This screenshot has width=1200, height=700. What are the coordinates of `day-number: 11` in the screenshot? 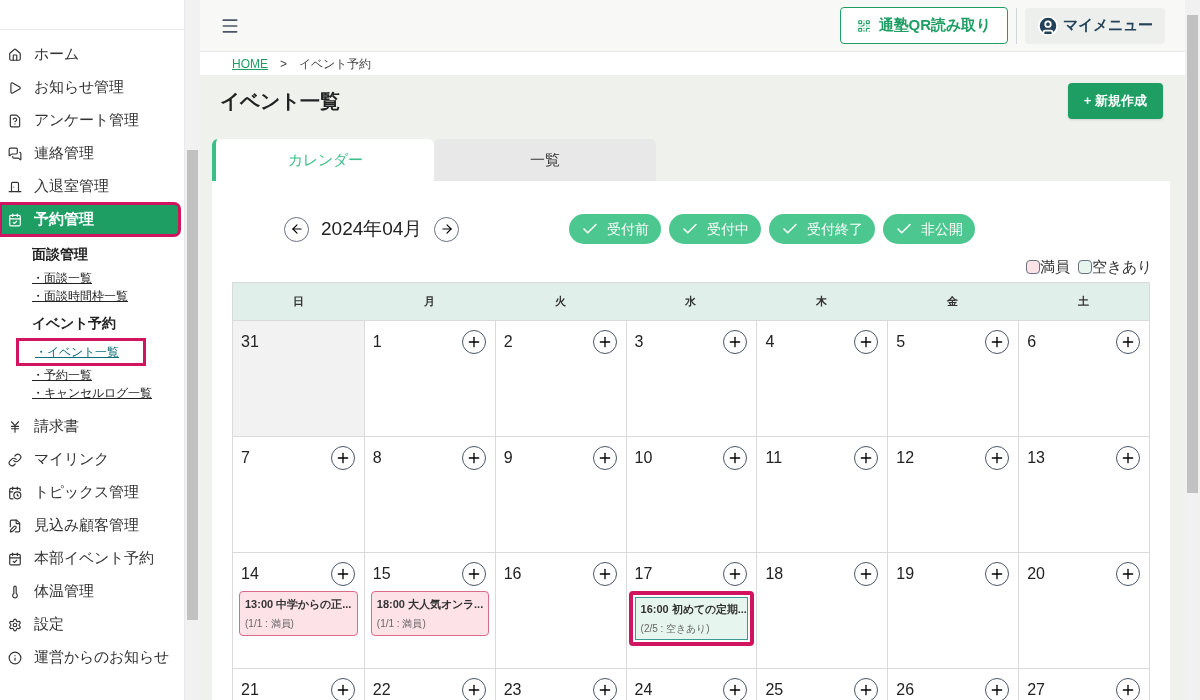 It's located at (774, 457).